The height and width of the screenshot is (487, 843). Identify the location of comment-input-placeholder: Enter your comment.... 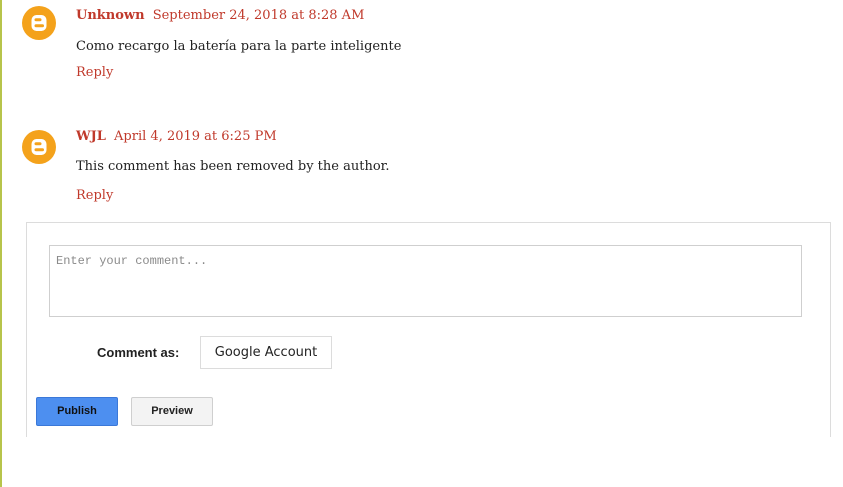
(132, 261).